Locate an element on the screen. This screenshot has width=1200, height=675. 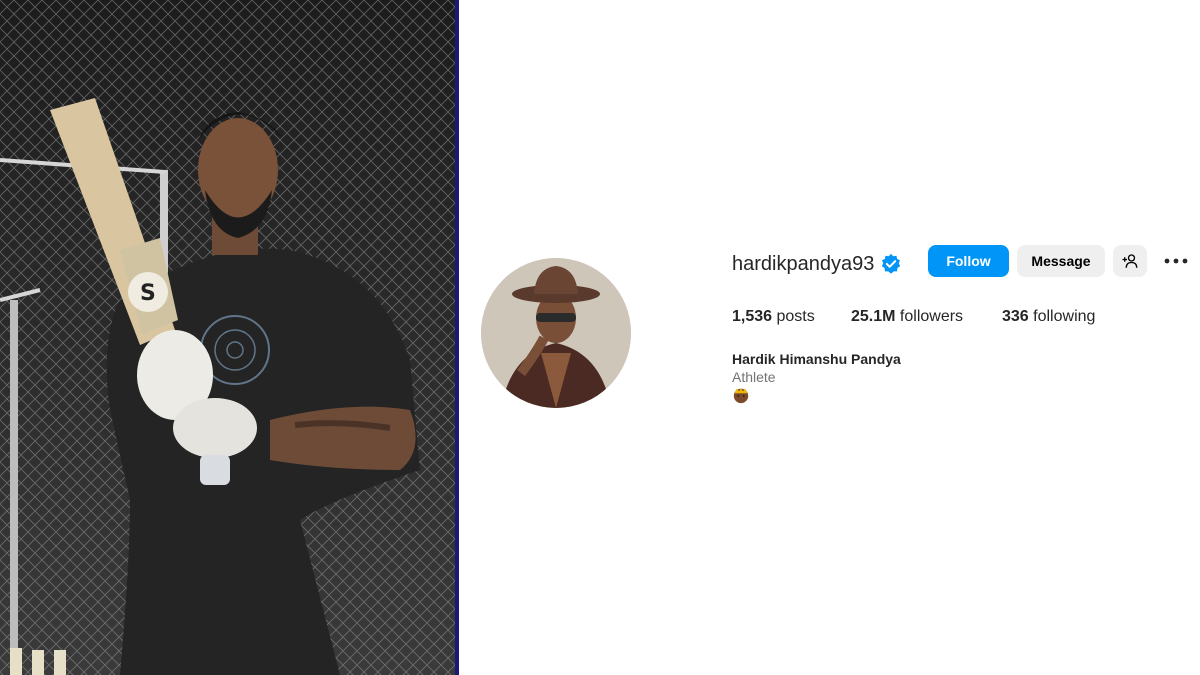
avatar-image is located at coordinates (556, 333).